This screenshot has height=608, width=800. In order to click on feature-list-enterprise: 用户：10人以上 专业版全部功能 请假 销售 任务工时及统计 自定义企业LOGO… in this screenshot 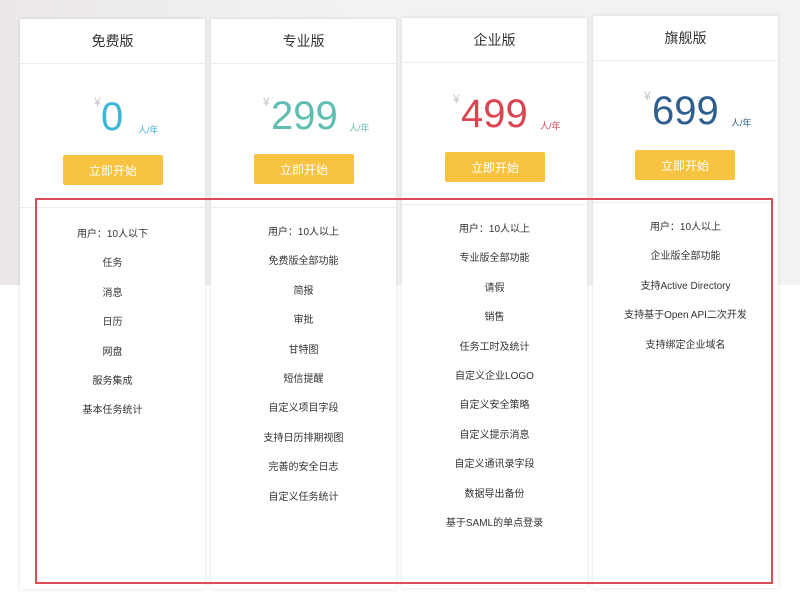, I will do `click(494, 381)`.